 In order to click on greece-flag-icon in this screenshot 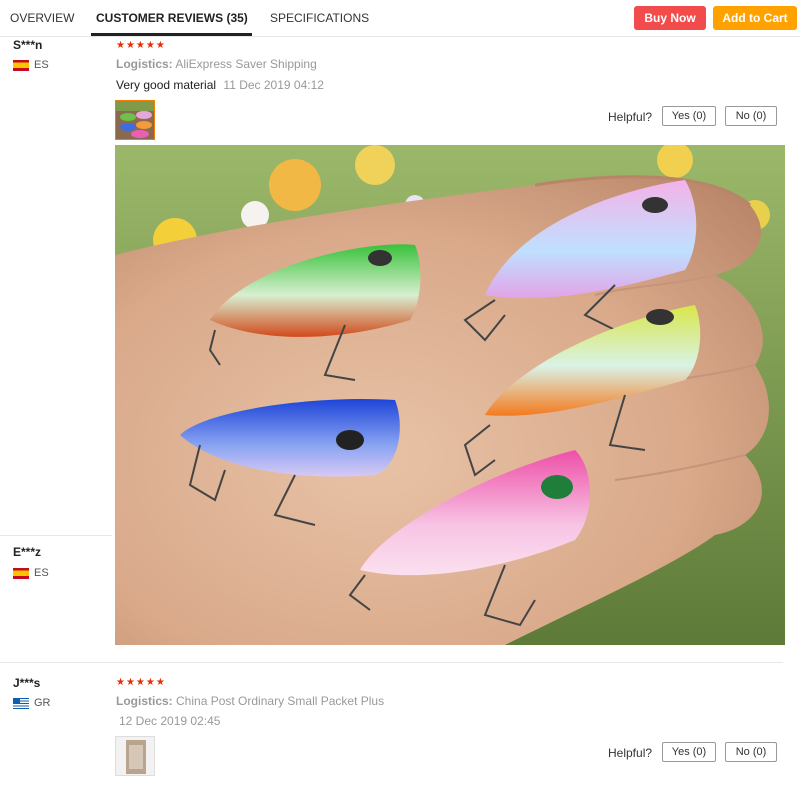, I will do `click(21, 703)`.